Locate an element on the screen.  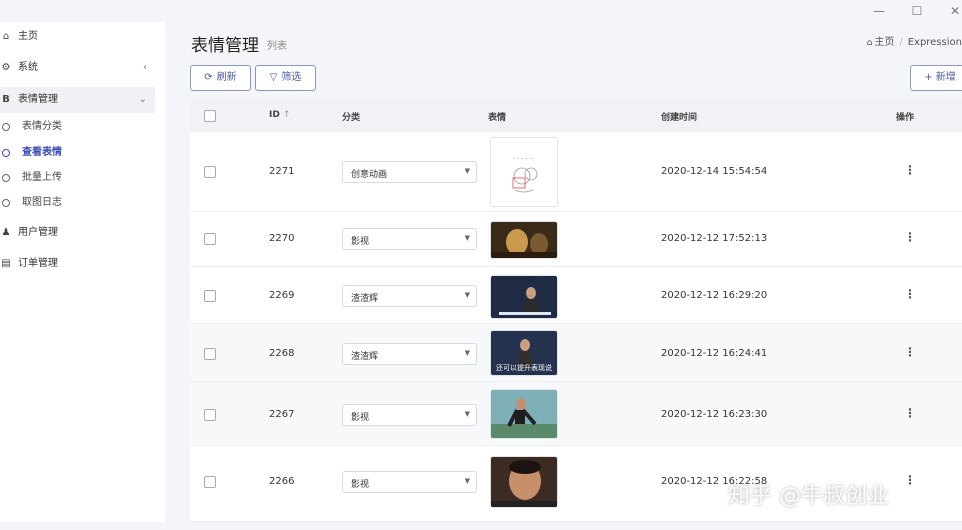
filter-button-label: 筛选 is located at coordinates (291, 77).